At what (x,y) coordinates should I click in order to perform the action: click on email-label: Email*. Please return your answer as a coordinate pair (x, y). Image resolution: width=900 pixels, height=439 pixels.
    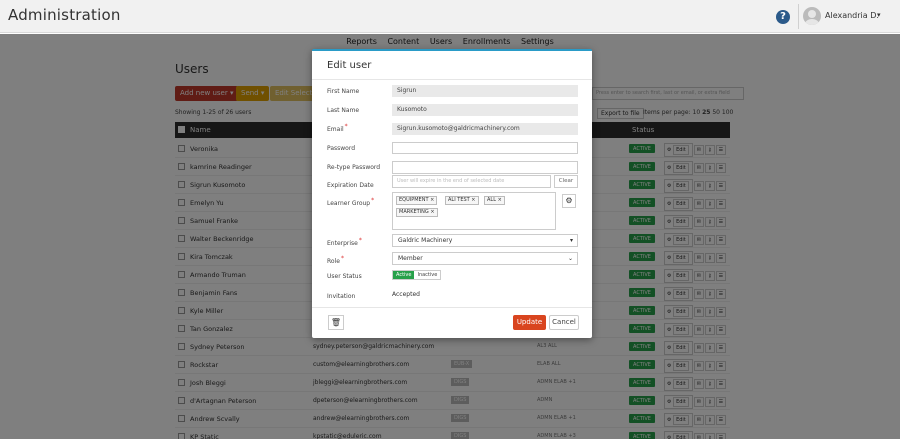
    Looking at the image, I should click on (337, 128).